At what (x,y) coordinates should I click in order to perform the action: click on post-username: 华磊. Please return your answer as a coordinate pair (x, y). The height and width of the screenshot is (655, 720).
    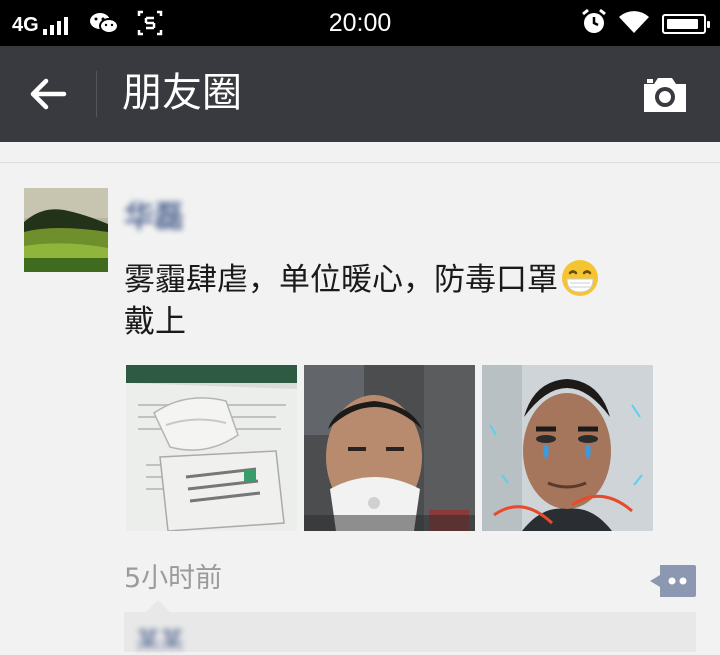
    Looking at the image, I should click on (154, 214).